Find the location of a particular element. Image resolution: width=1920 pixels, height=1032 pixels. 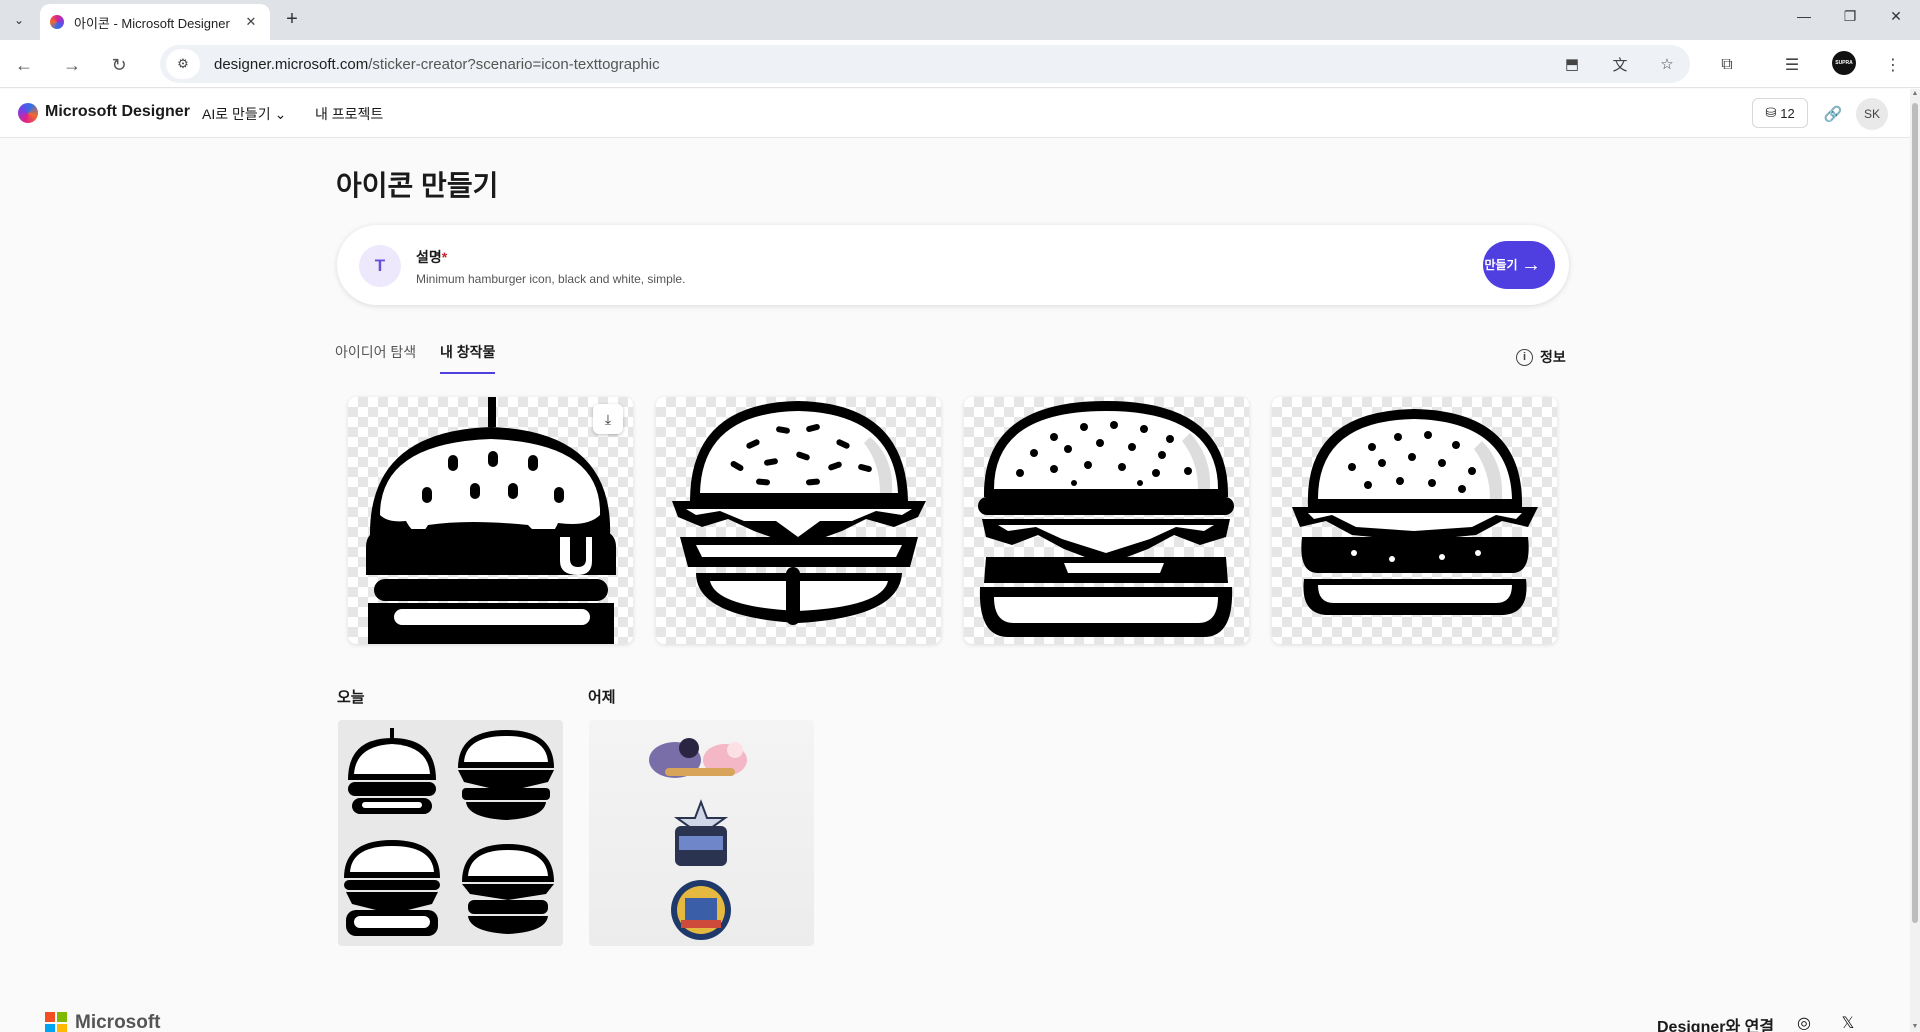

history-yesterday-thumbnail is located at coordinates (701, 833).